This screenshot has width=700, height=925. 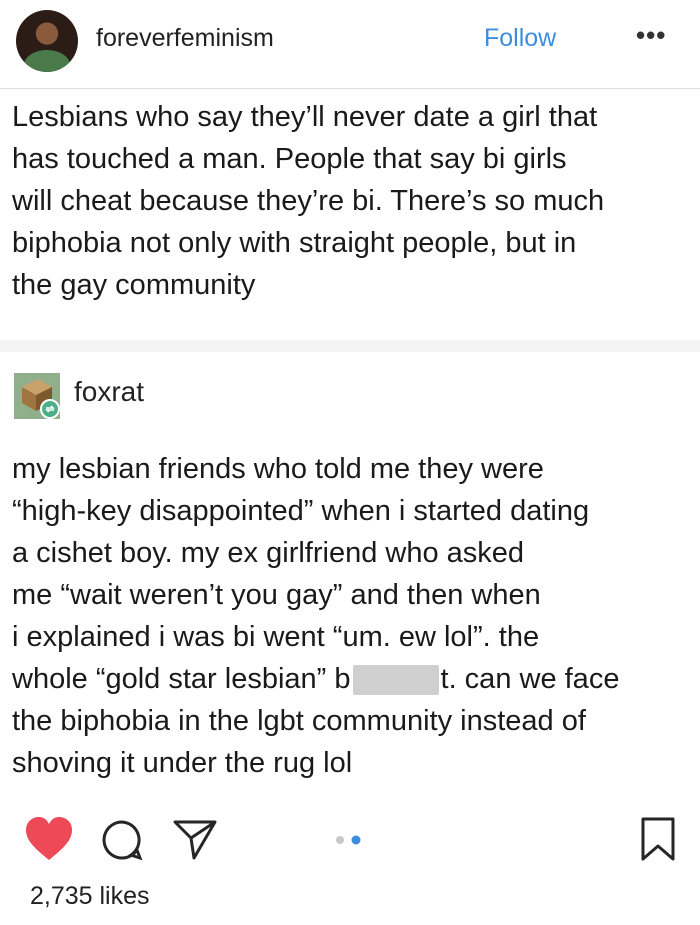 What do you see at coordinates (195, 840) in the screenshot?
I see `share-icon` at bounding box center [195, 840].